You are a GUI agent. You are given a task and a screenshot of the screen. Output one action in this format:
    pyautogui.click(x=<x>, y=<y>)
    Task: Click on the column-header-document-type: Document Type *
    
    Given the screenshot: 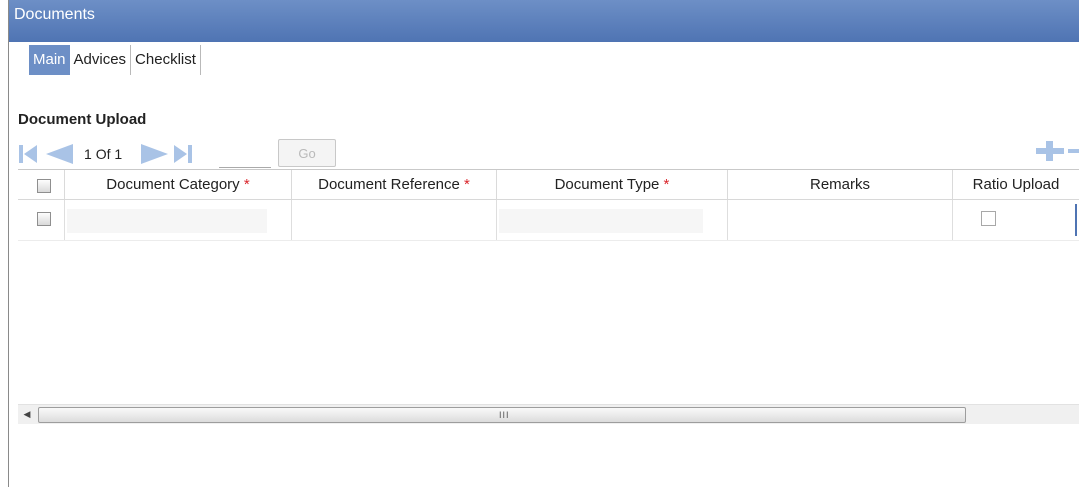 What is the action you would take?
    pyautogui.click(x=612, y=184)
    